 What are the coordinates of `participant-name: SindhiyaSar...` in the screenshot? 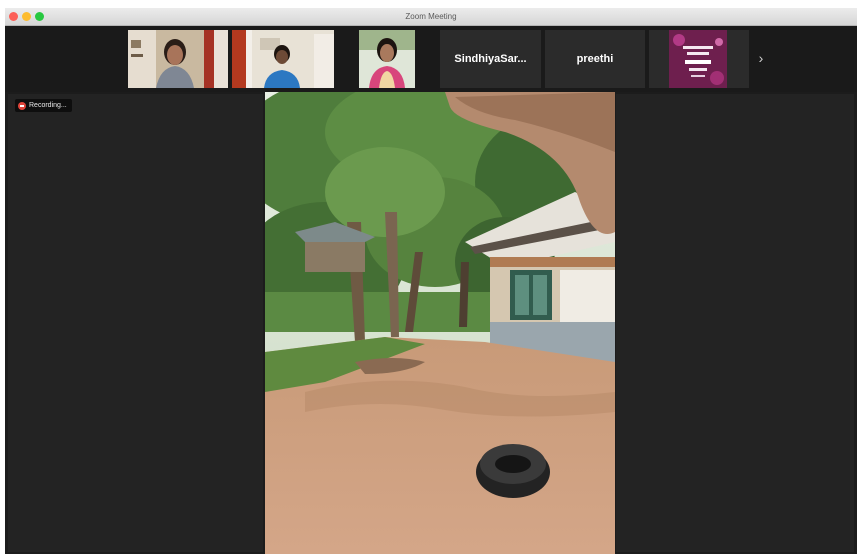 It's located at (490, 59).